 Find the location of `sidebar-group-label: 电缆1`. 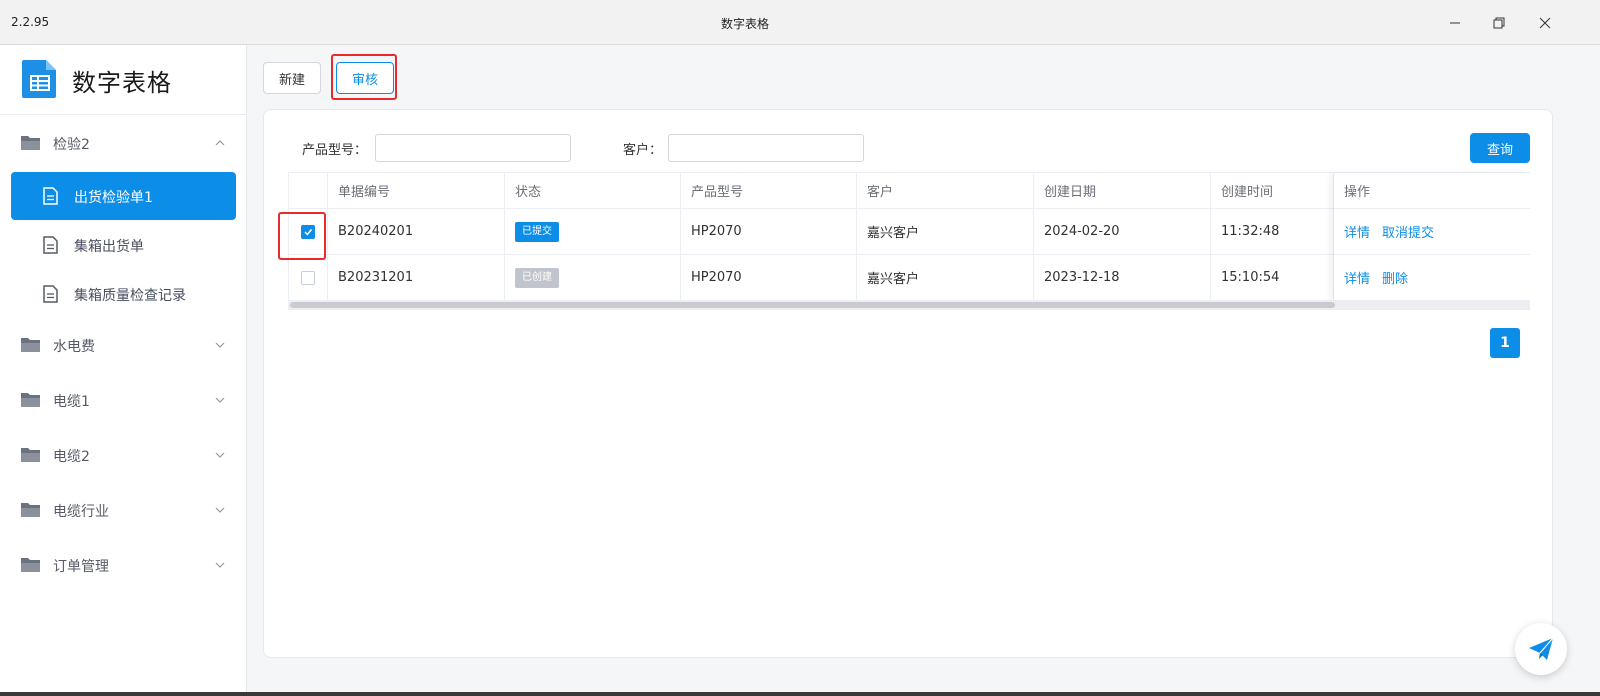

sidebar-group-label: 电缆1 is located at coordinates (71, 402).